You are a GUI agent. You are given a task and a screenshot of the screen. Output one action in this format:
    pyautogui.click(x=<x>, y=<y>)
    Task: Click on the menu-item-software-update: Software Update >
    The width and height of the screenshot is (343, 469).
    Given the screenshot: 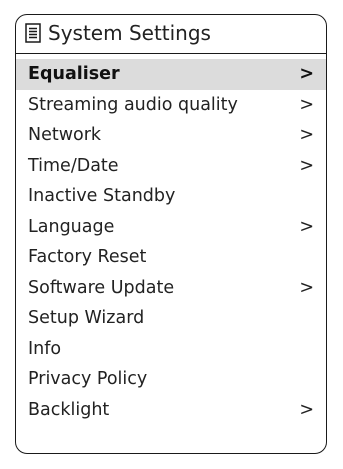 What is the action you would take?
    pyautogui.click(x=171, y=288)
    